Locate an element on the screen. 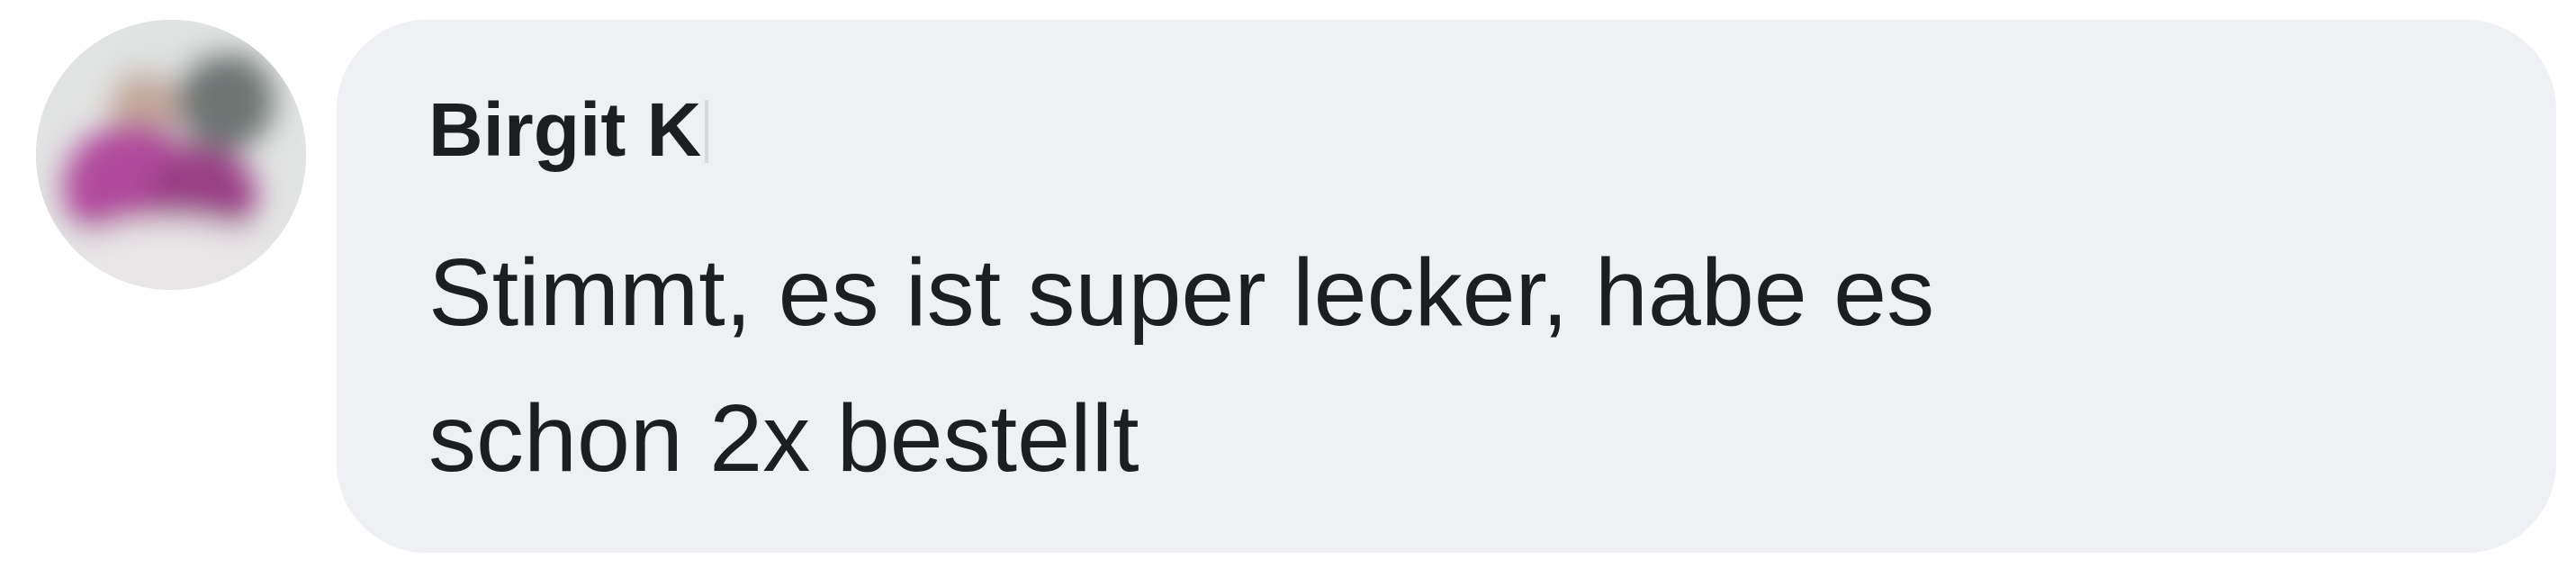 The image size is (2576, 569). comment-author: Birgit K is located at coordinates (568, 129).